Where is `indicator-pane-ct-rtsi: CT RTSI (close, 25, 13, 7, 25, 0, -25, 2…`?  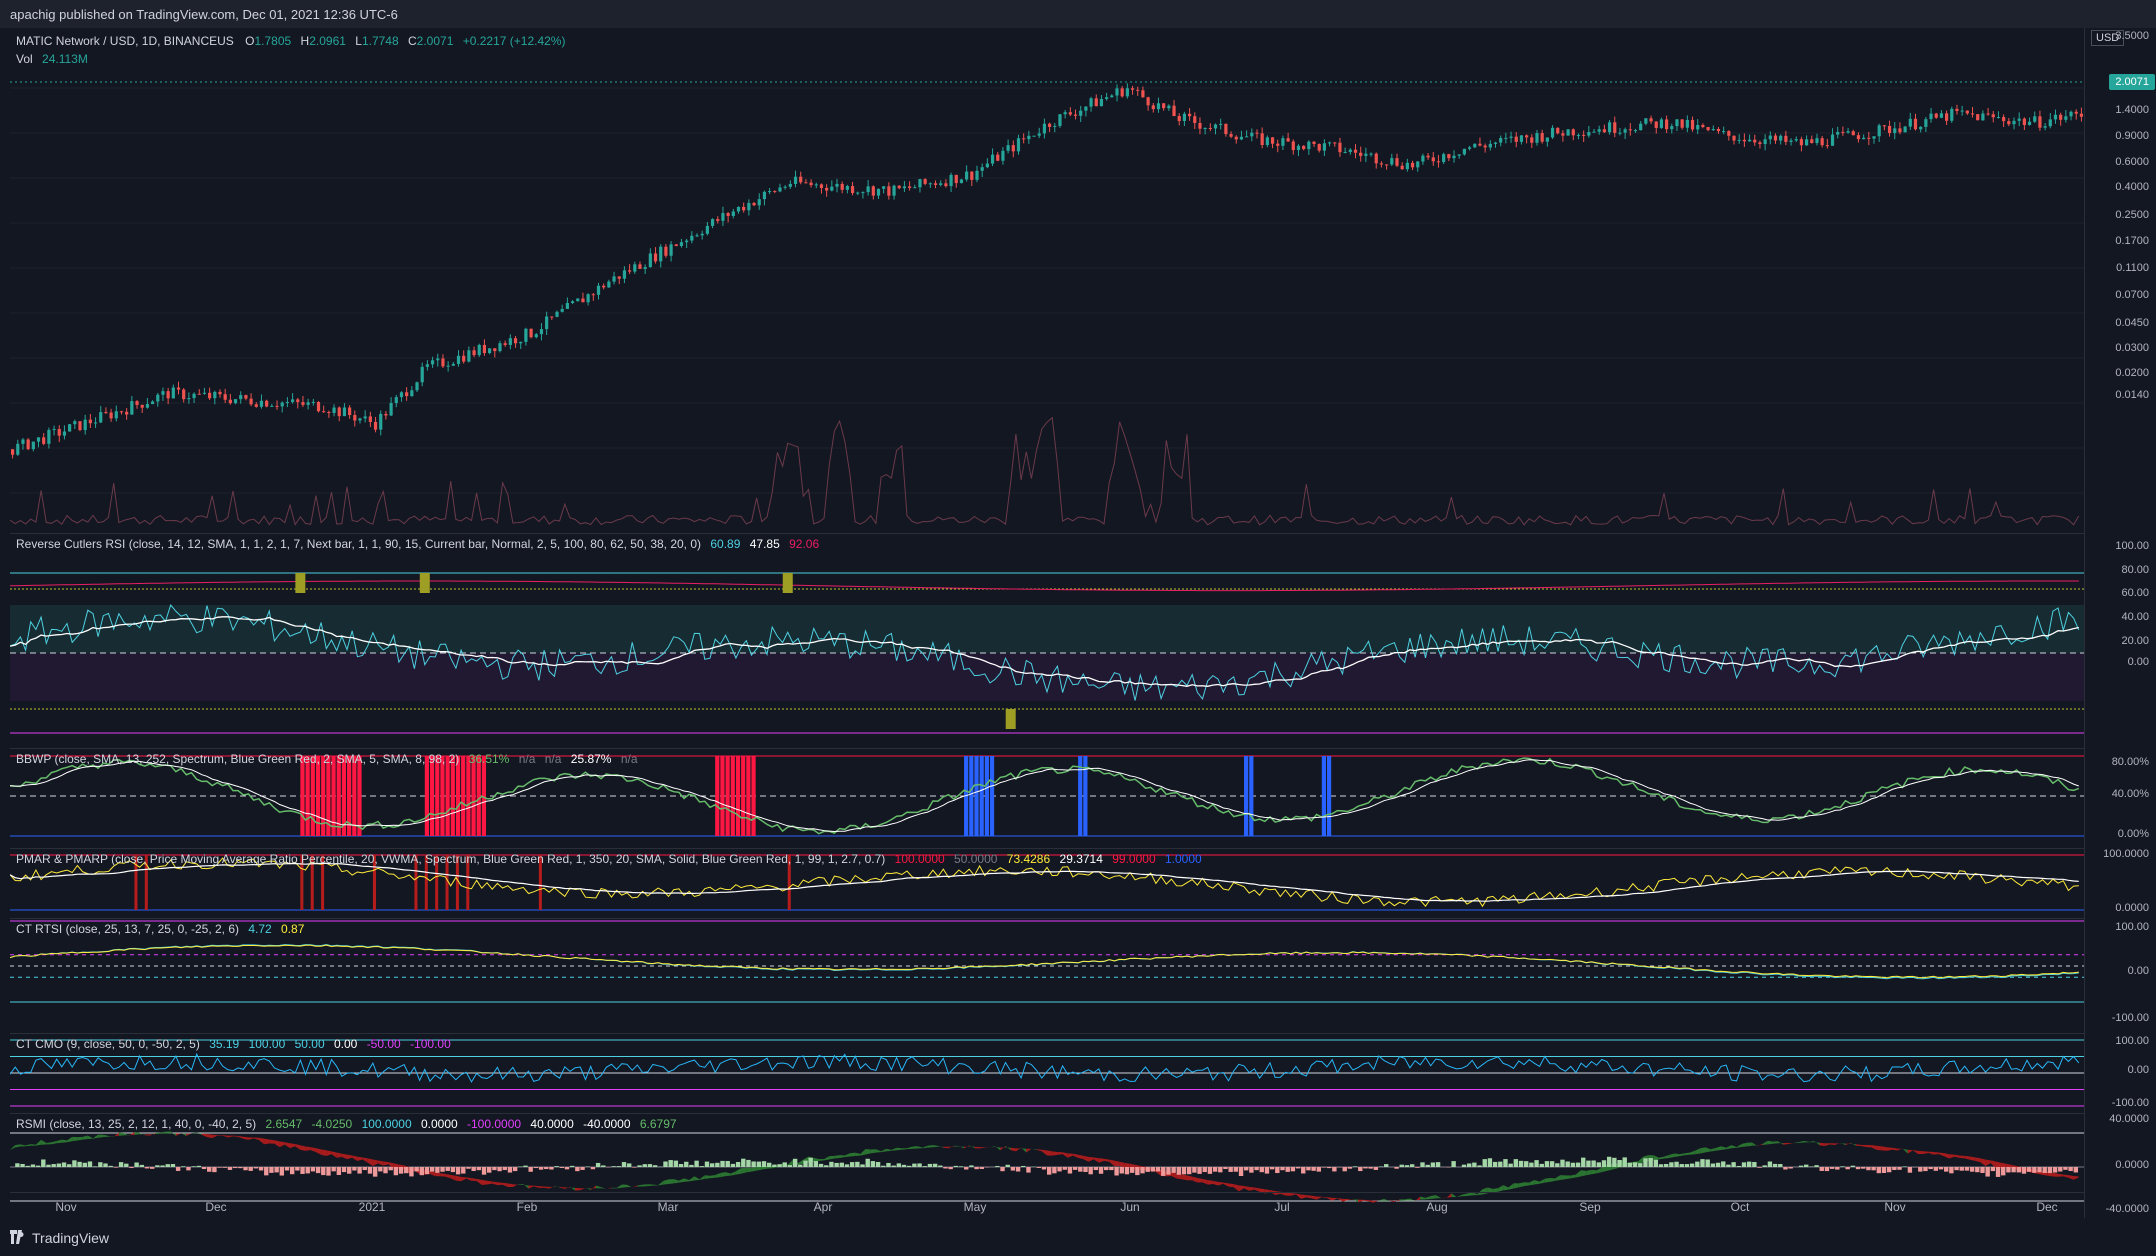 indicator-pane-ct-rtsi: CT RTSI (close, 25, 13, 7, 25, 0, -25, 2… is located at coordinates (1047, 976).